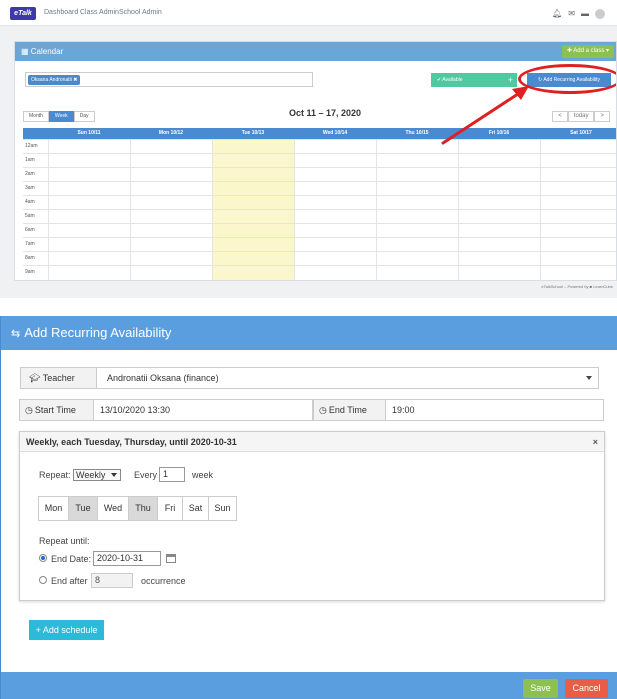 The image size is (617, 699). I want to click on modal-header: ⇆ Add Recurring Availability, so click(309, 333).